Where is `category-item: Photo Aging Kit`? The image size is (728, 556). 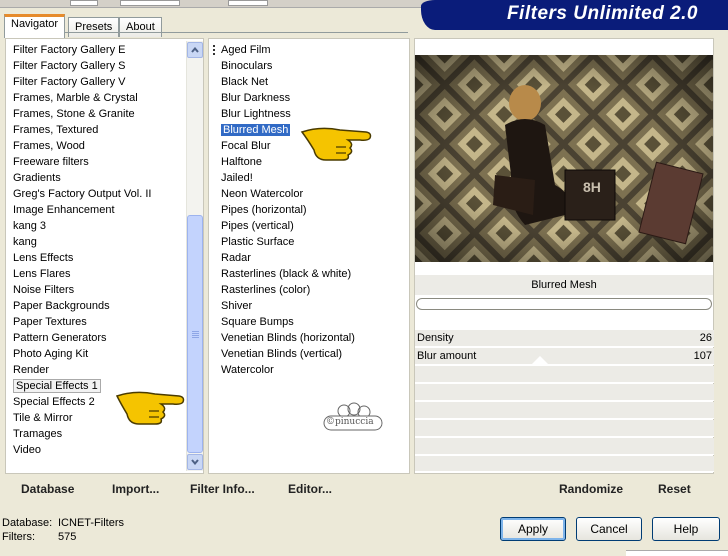 category-item: Photo Aging Kit is located at coordinates (99, 354).